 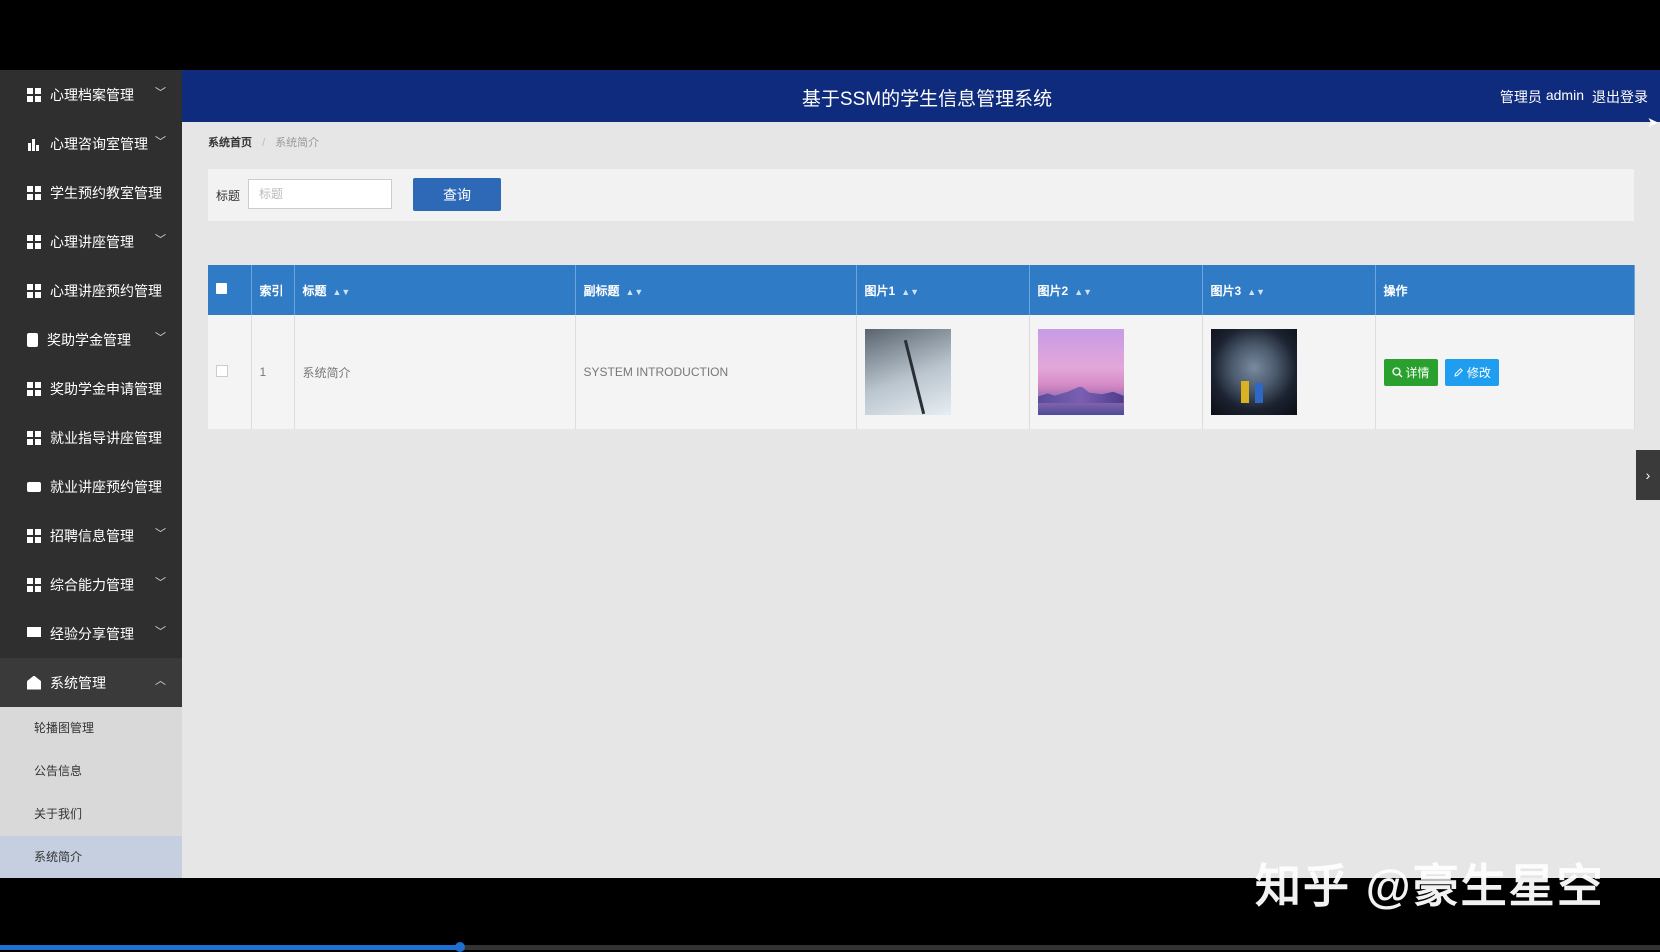 I want to click on sidebar-item: 招聘信息管理 ﹀, so click(x=91, y=535).